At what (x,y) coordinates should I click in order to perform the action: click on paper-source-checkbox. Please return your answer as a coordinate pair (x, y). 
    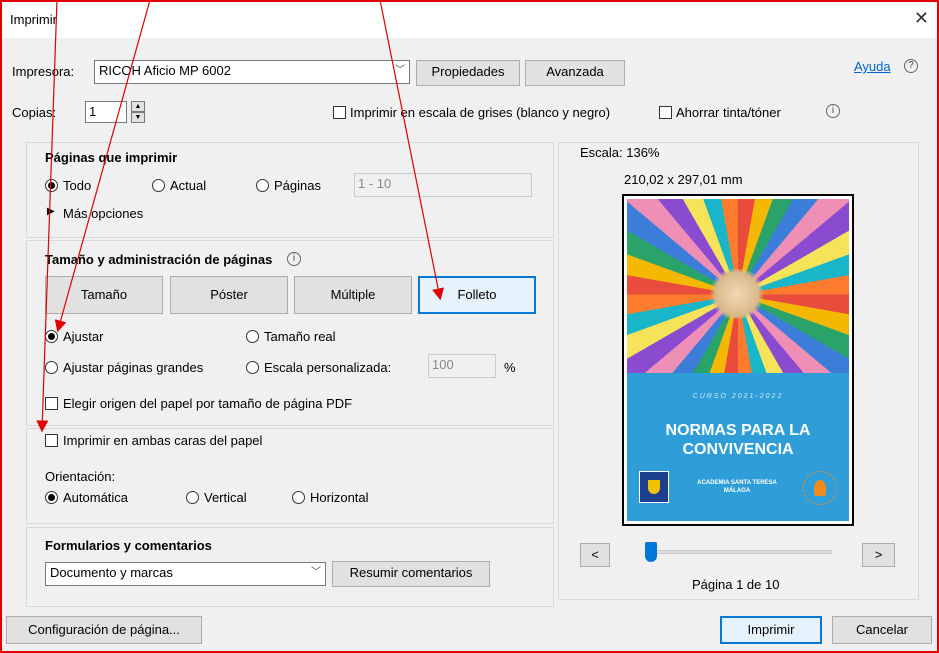
    Looking at the image, I should click on (51, 403).